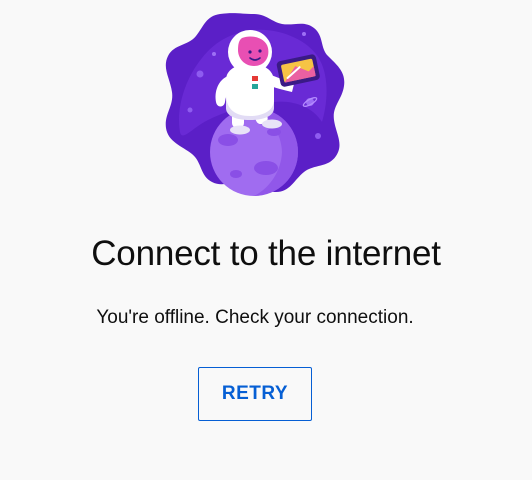 This screenshot has width=532, height=480. What do you see at coordinates (255, 317) in the screenshot?
I see `offline-message: You're offline. Check your connection.` at bounding box center [255, 317].